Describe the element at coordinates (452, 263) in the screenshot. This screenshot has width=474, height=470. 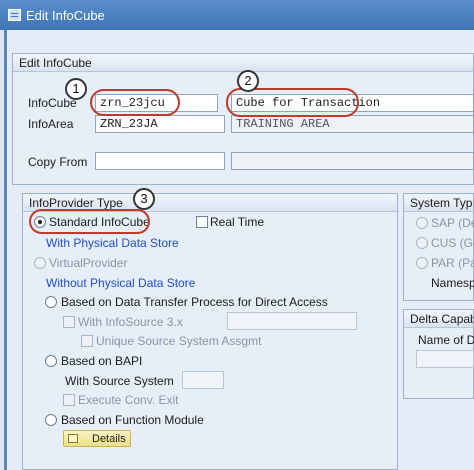
I see `system-type-par-label: PAR (Par` at that location.